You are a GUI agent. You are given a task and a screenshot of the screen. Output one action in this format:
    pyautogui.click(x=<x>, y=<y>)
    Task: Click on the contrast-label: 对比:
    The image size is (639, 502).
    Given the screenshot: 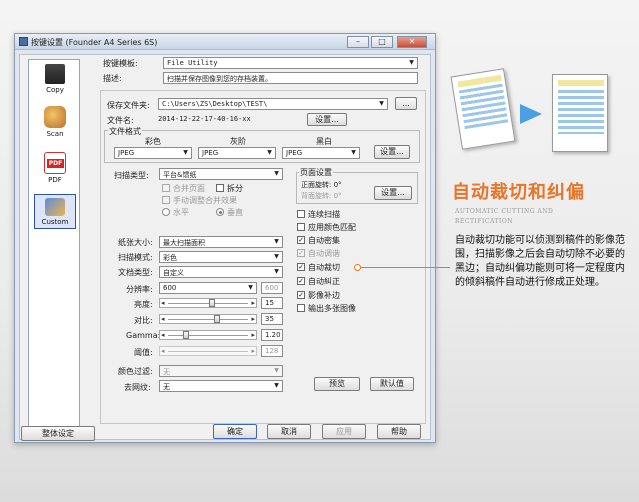 What is the action you would take?
    pyautogui.click(x=143, y=320)
    